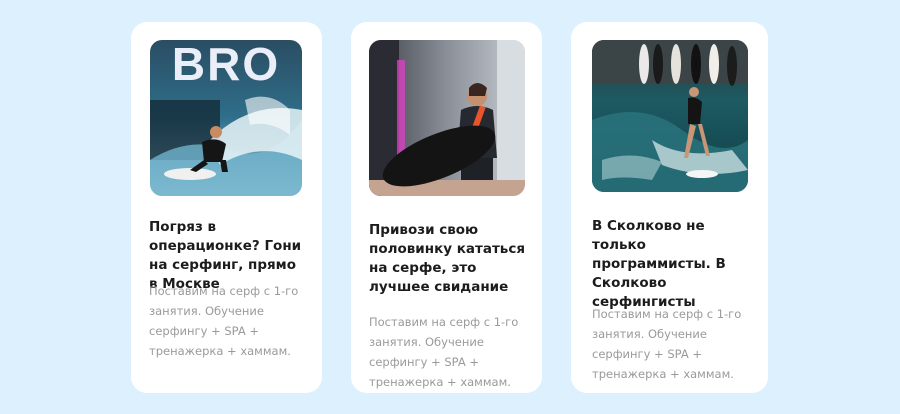  Describe the element at coordinates (670, 116) in the screenshot. I see `card-photo-surfer-skolkovo` at that location.